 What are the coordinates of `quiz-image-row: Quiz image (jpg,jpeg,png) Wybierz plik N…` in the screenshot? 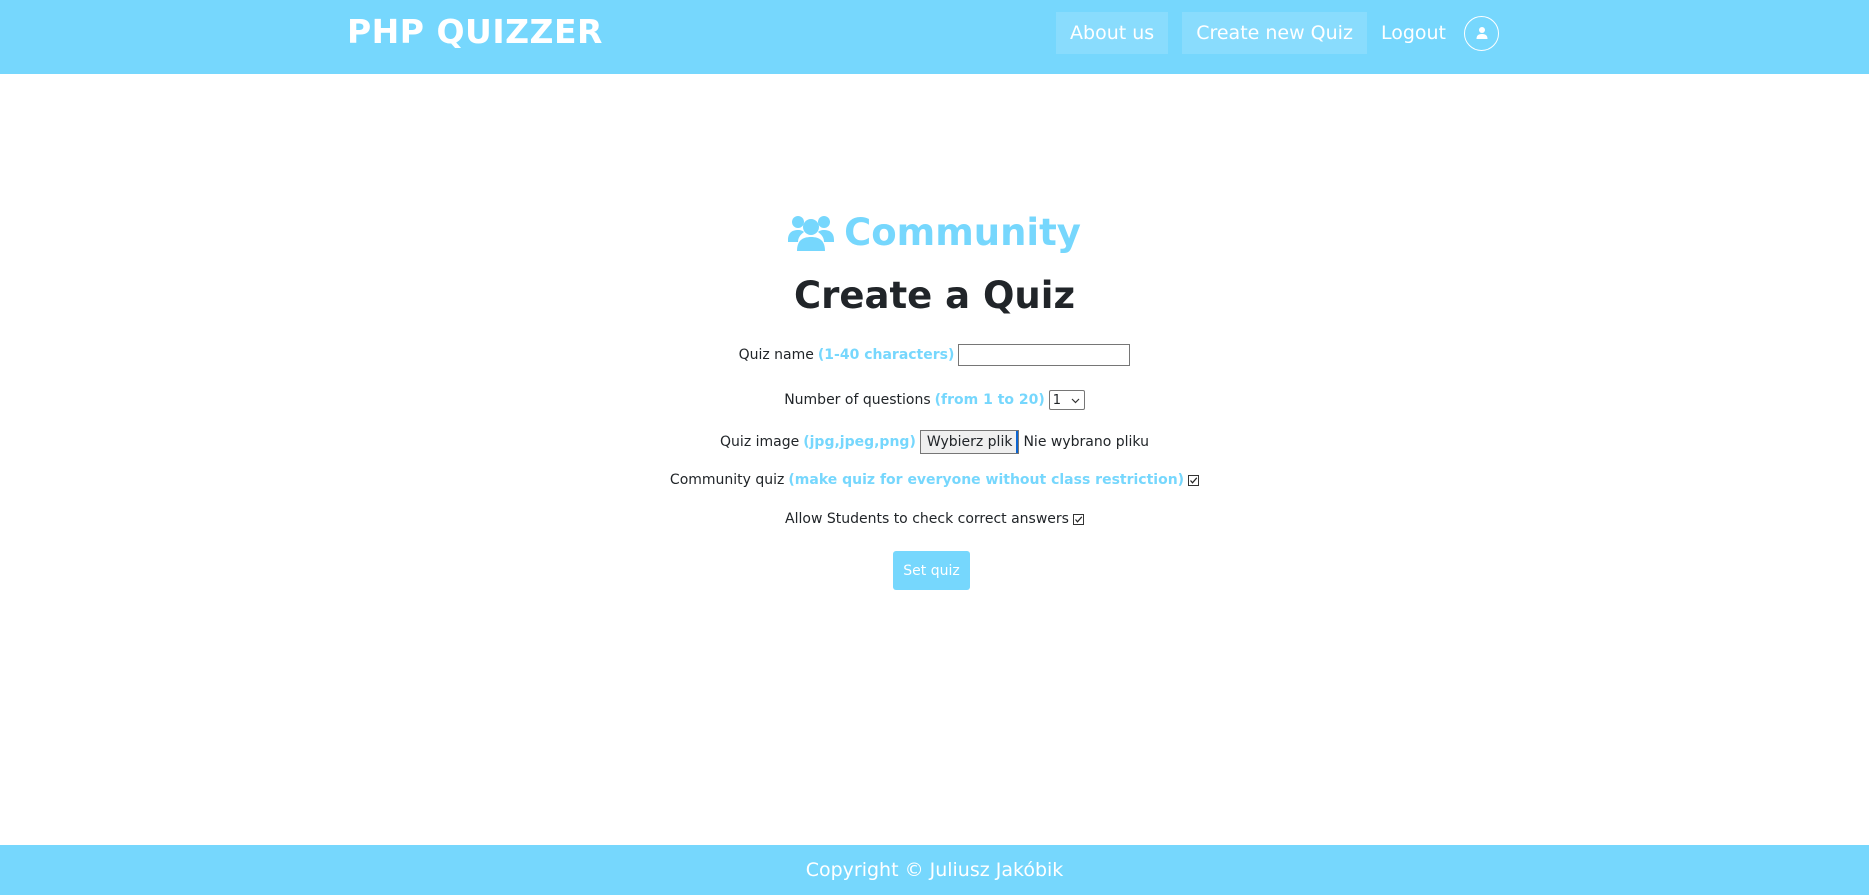 It's located at (934, 442).